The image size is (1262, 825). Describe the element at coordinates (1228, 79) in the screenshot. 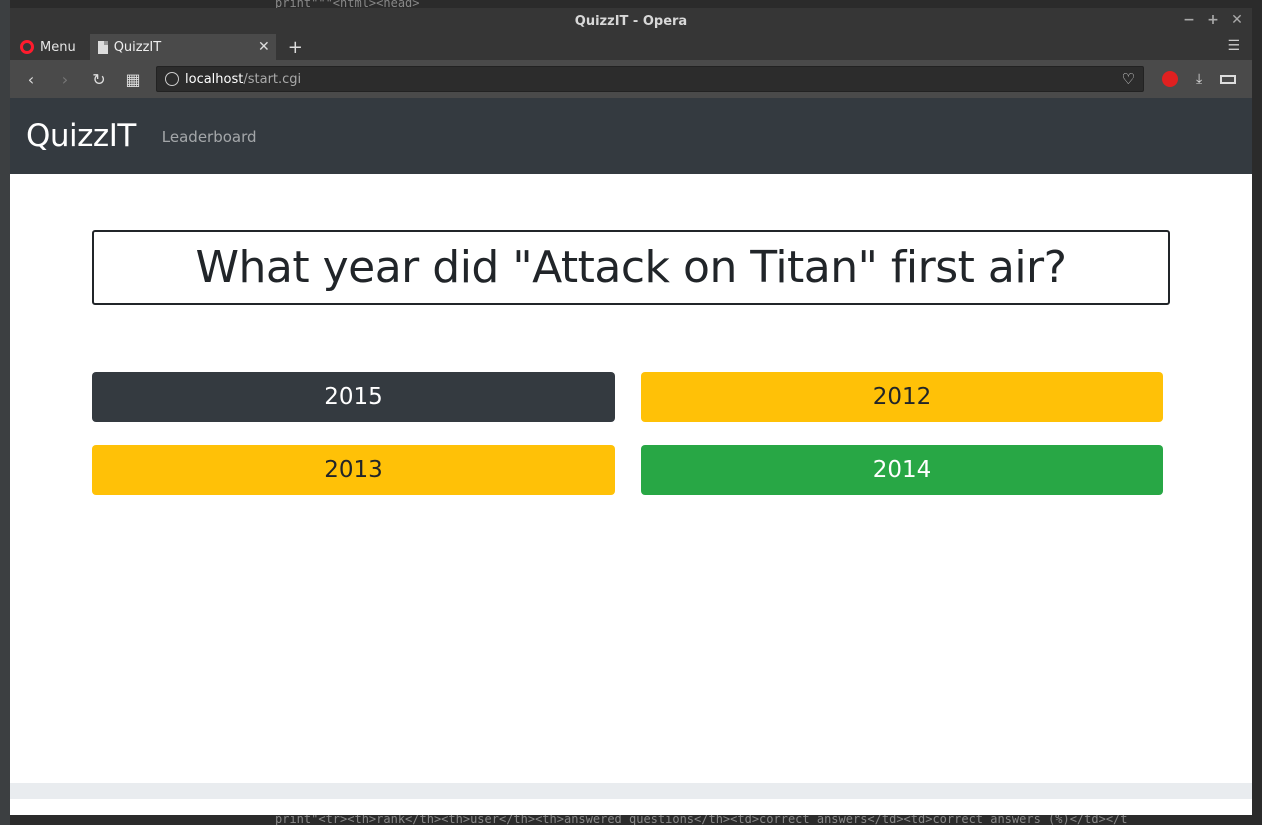

I see `battery-icon` at that location.